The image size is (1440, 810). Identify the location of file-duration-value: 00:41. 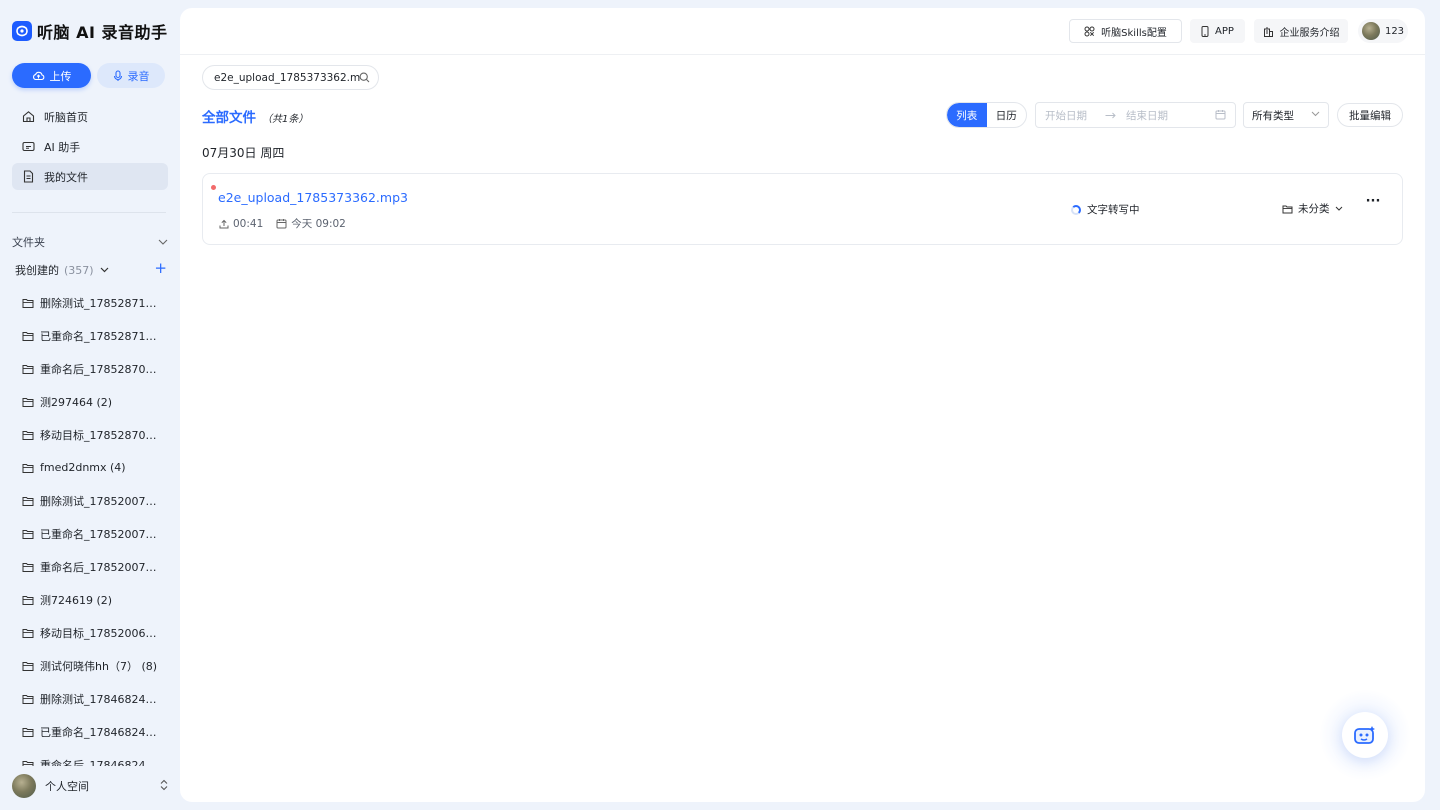
(248, 223).